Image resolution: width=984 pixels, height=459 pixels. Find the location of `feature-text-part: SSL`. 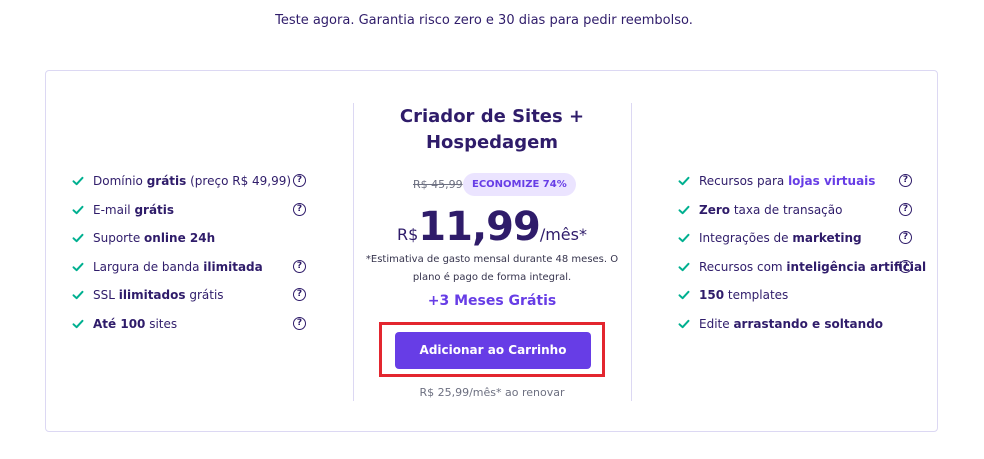

feature-text-part: SSL is located at coordinates (106, 295).